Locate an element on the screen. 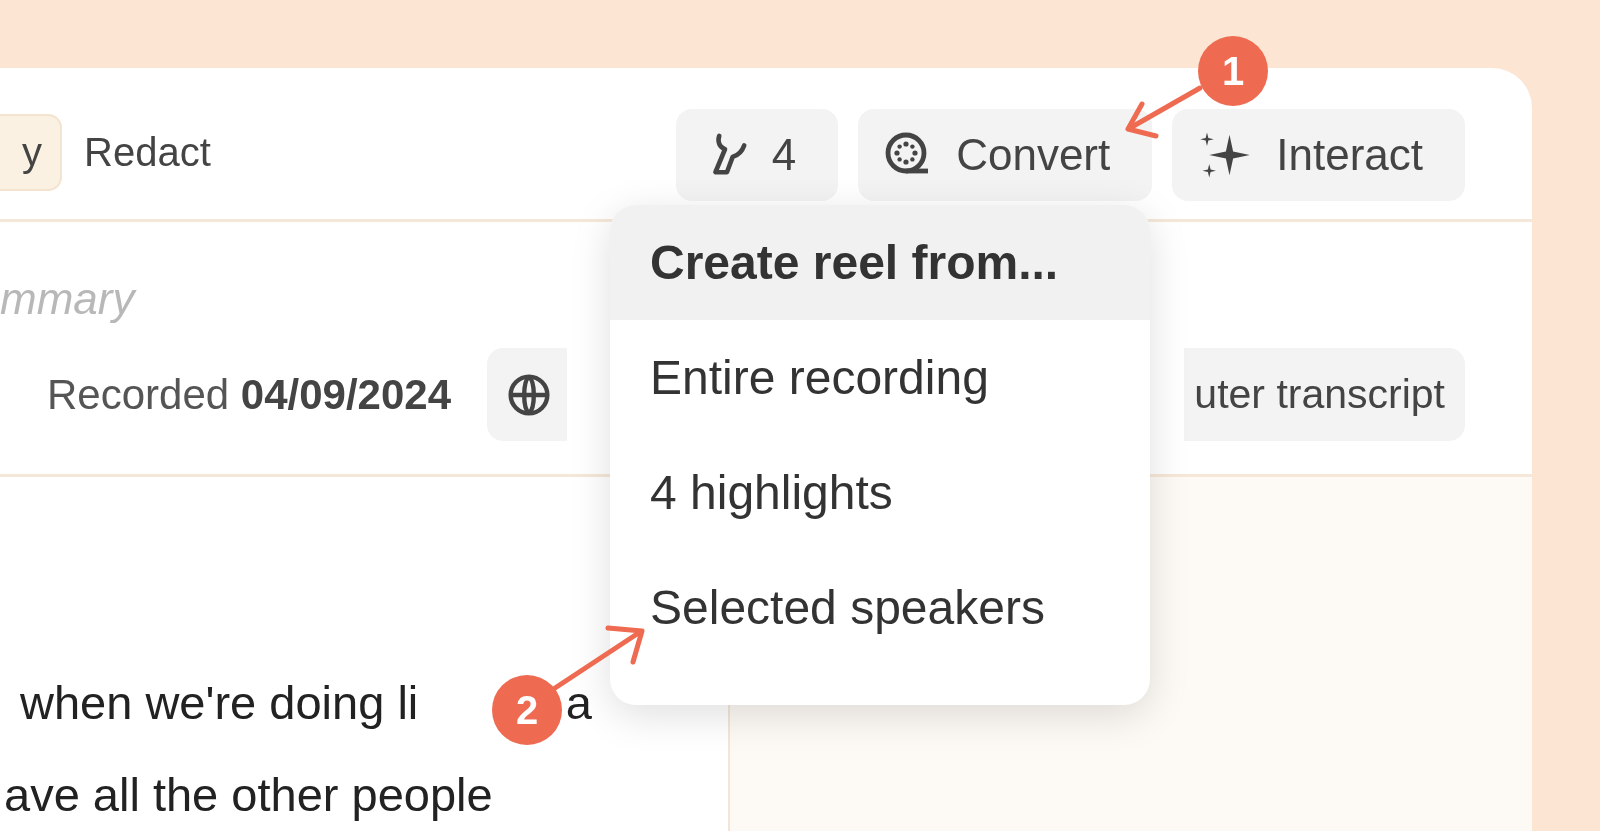 This screenshot has height=831, width=1600. title-field: mmary is located at coordinates (200, 299).